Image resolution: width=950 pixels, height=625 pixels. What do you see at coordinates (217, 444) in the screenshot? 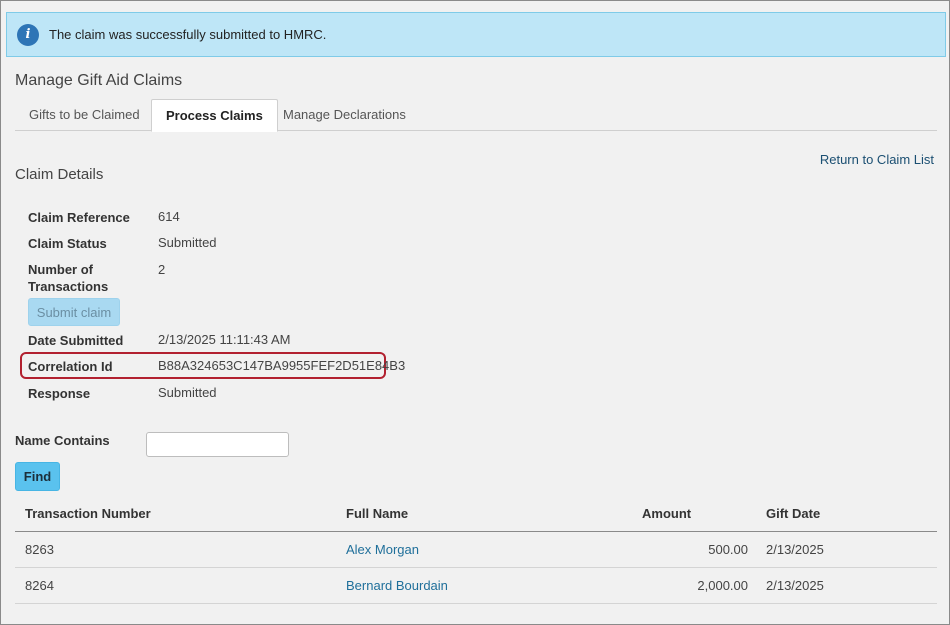
I see `name-contains-input` at bounding box center [217, 444].